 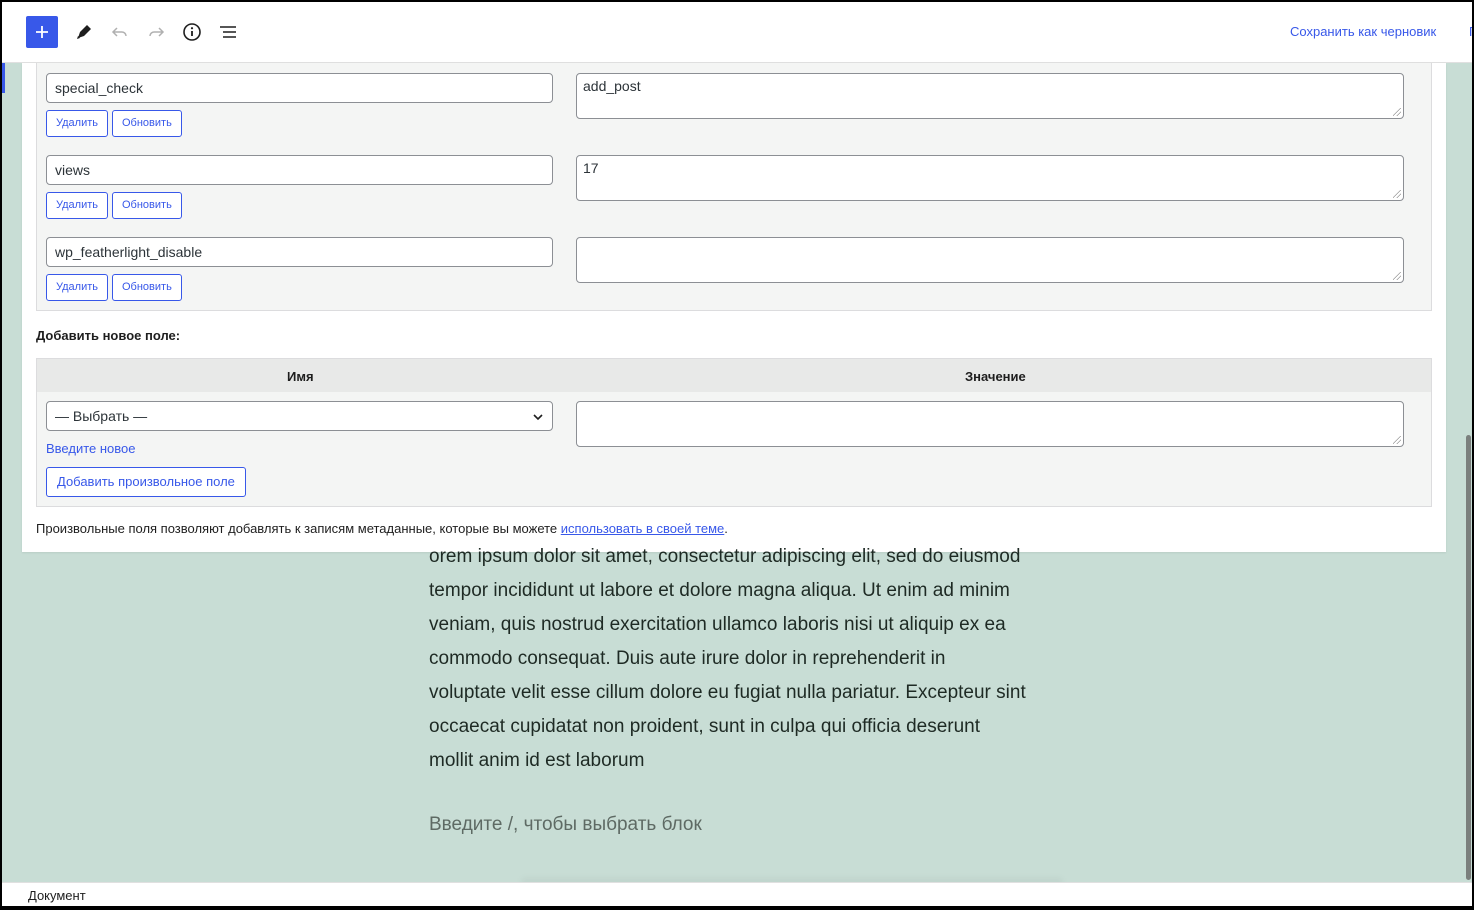 I want to click on column-value-header: Значение, so click(x=995, y=376).